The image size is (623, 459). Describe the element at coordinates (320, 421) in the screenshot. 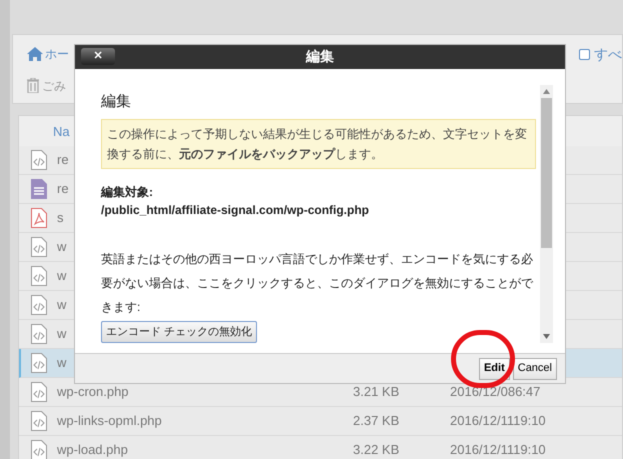

I see `file-row: wp-links-opml.php 2.37 KB 2016/12/1119:10` at that location.